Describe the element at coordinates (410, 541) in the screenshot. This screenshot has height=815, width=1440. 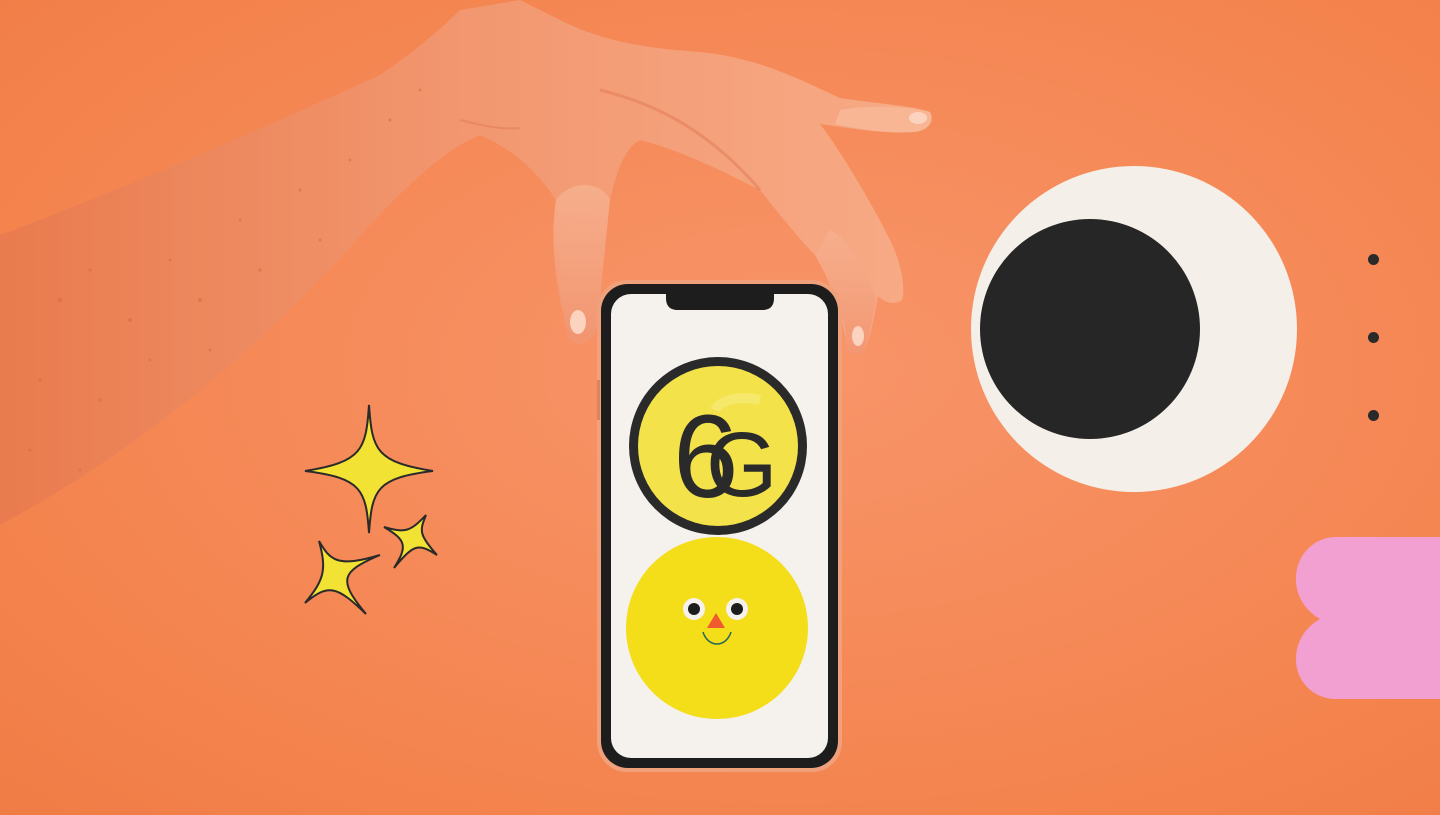
I see `sparkle-icon-small` at that location.